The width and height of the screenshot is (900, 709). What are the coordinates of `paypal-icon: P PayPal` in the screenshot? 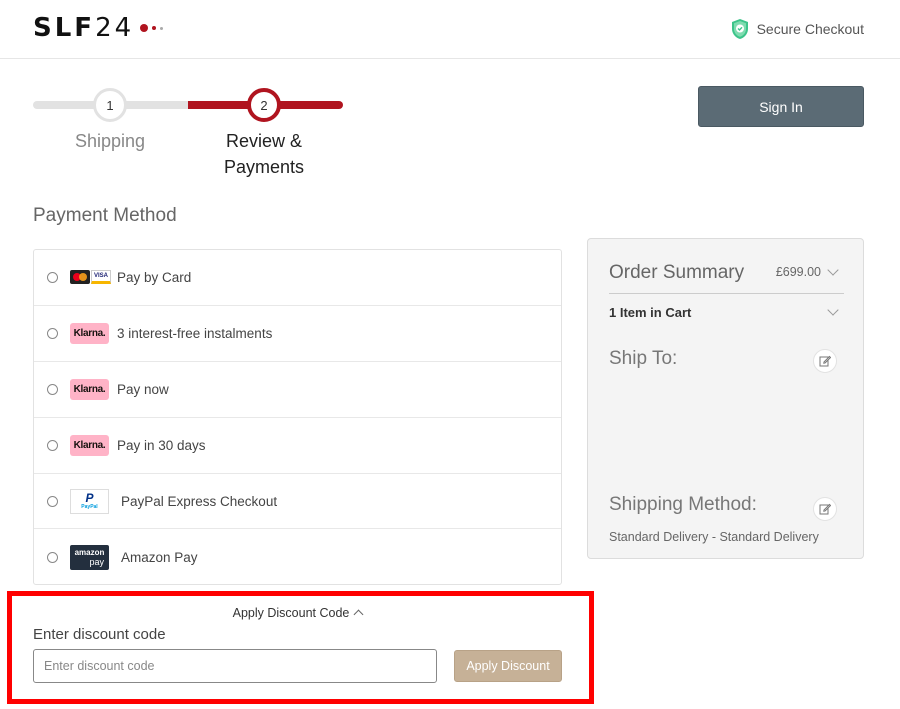 It's located at (89, 501).